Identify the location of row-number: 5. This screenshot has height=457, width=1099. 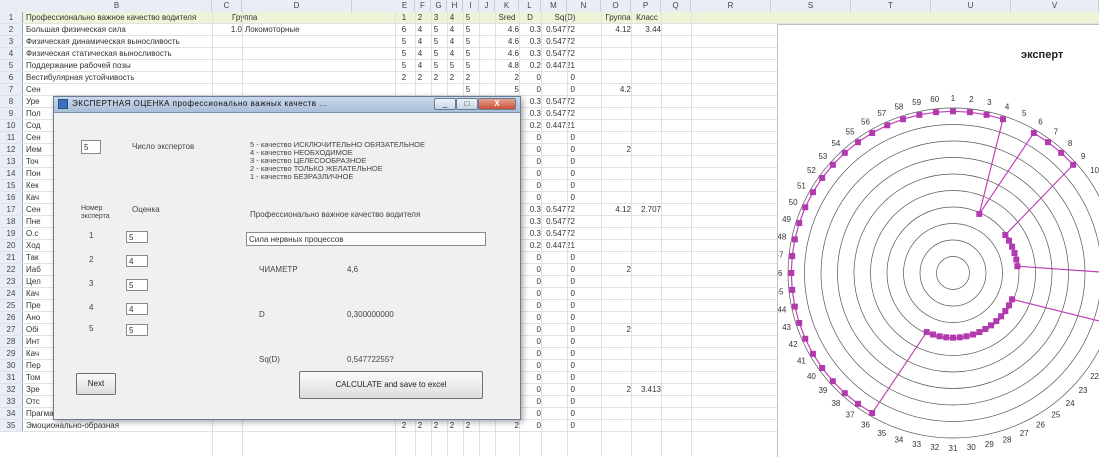
(11, 65).